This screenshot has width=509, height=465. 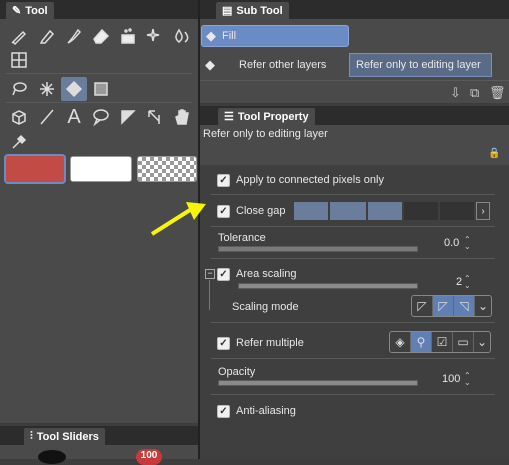 What do you see at coordinates (266, 274) in the screenshot?
I see `area-scaling-label: Area scaling` at bounding box center [266, 274].